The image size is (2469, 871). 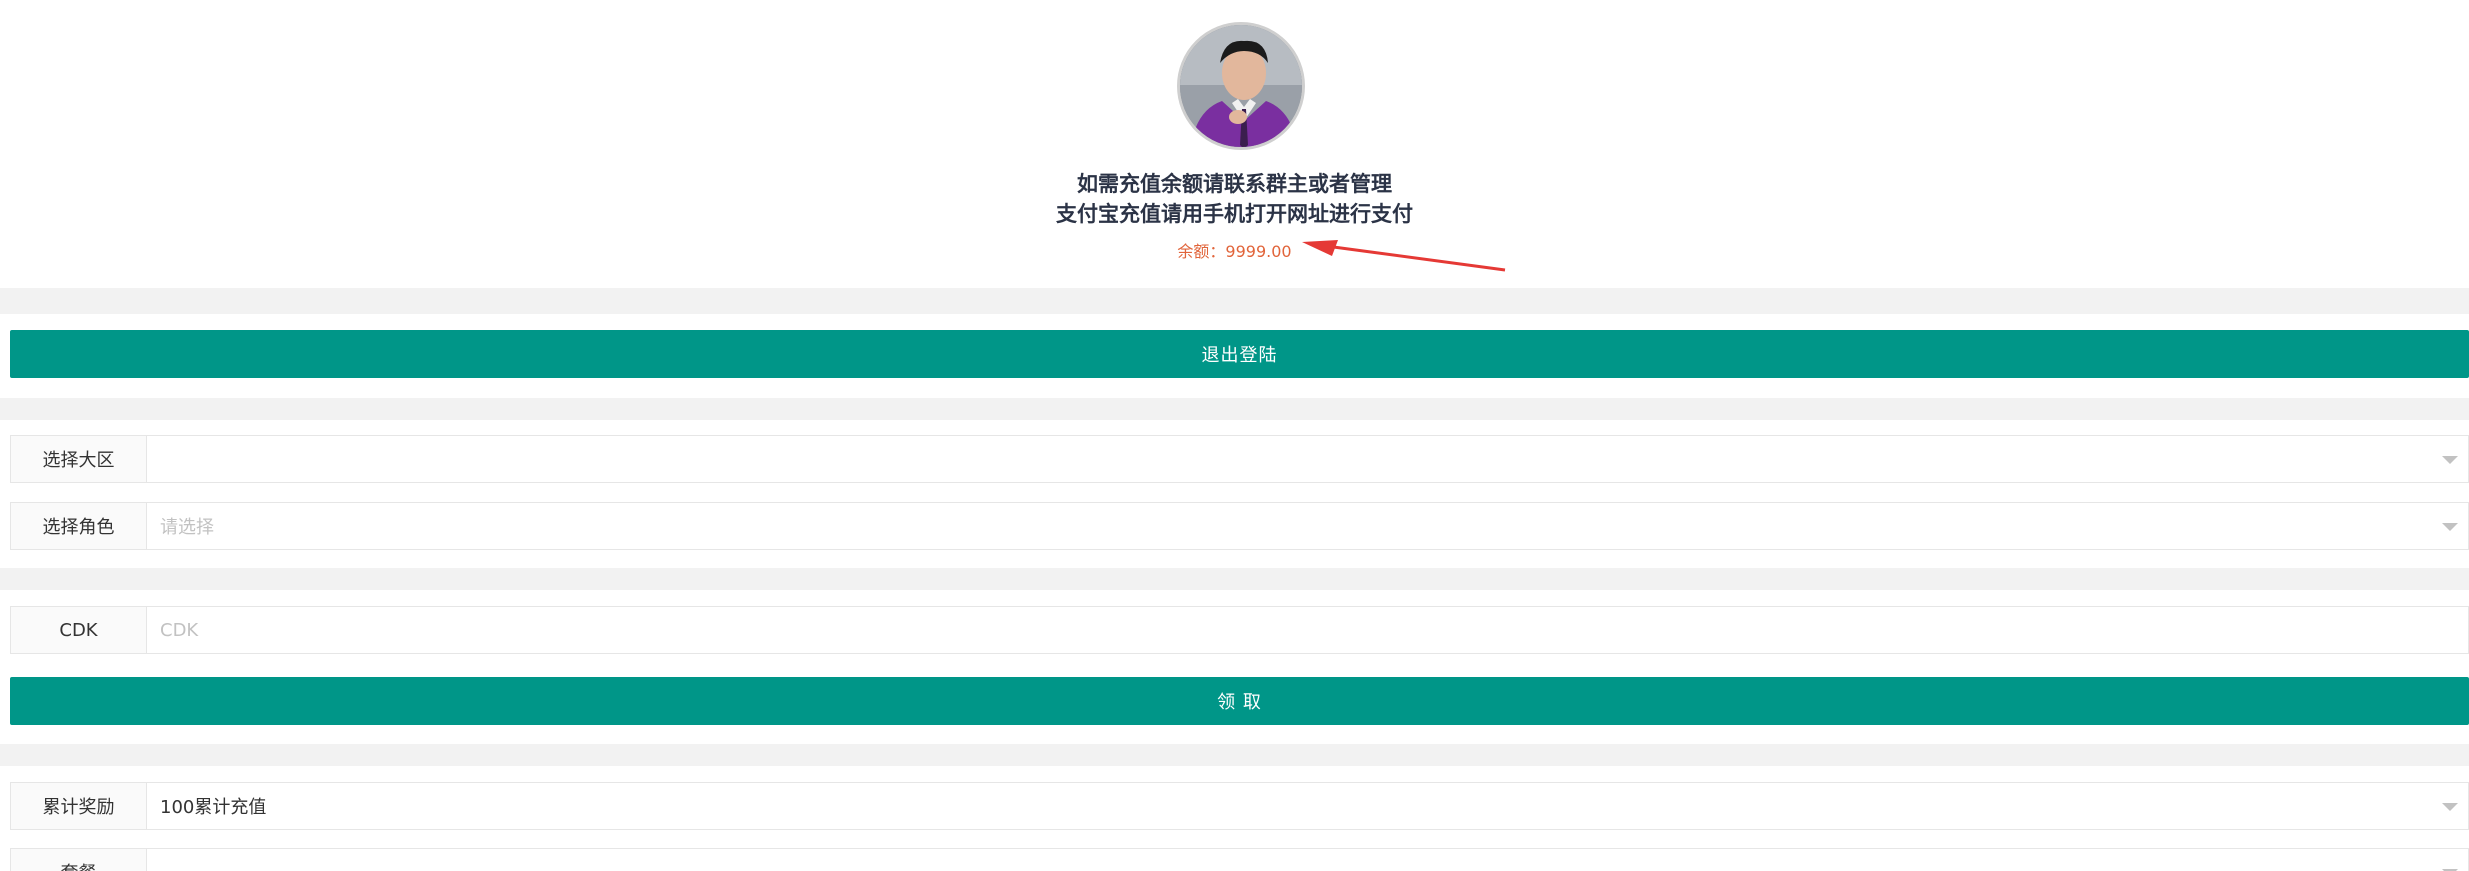 I want to click on role-select-placeholder: 请选择, so click(x=187, y=527).